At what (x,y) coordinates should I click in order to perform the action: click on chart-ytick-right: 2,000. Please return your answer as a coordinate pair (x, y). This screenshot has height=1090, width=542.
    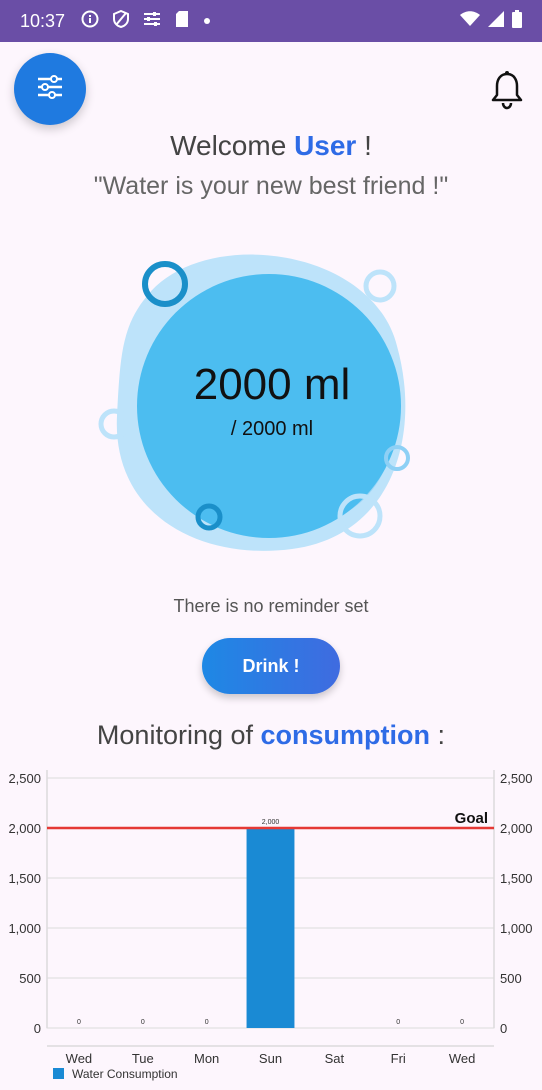
    Looking at the image, I should click on (516, 828).